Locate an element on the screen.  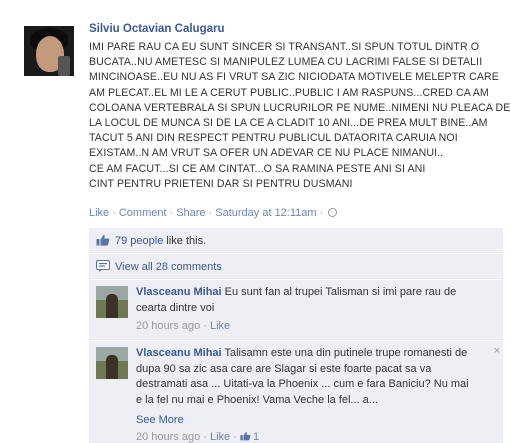
post-timestamp: Saturday at 12:11am is located at coordinates (265, 213).